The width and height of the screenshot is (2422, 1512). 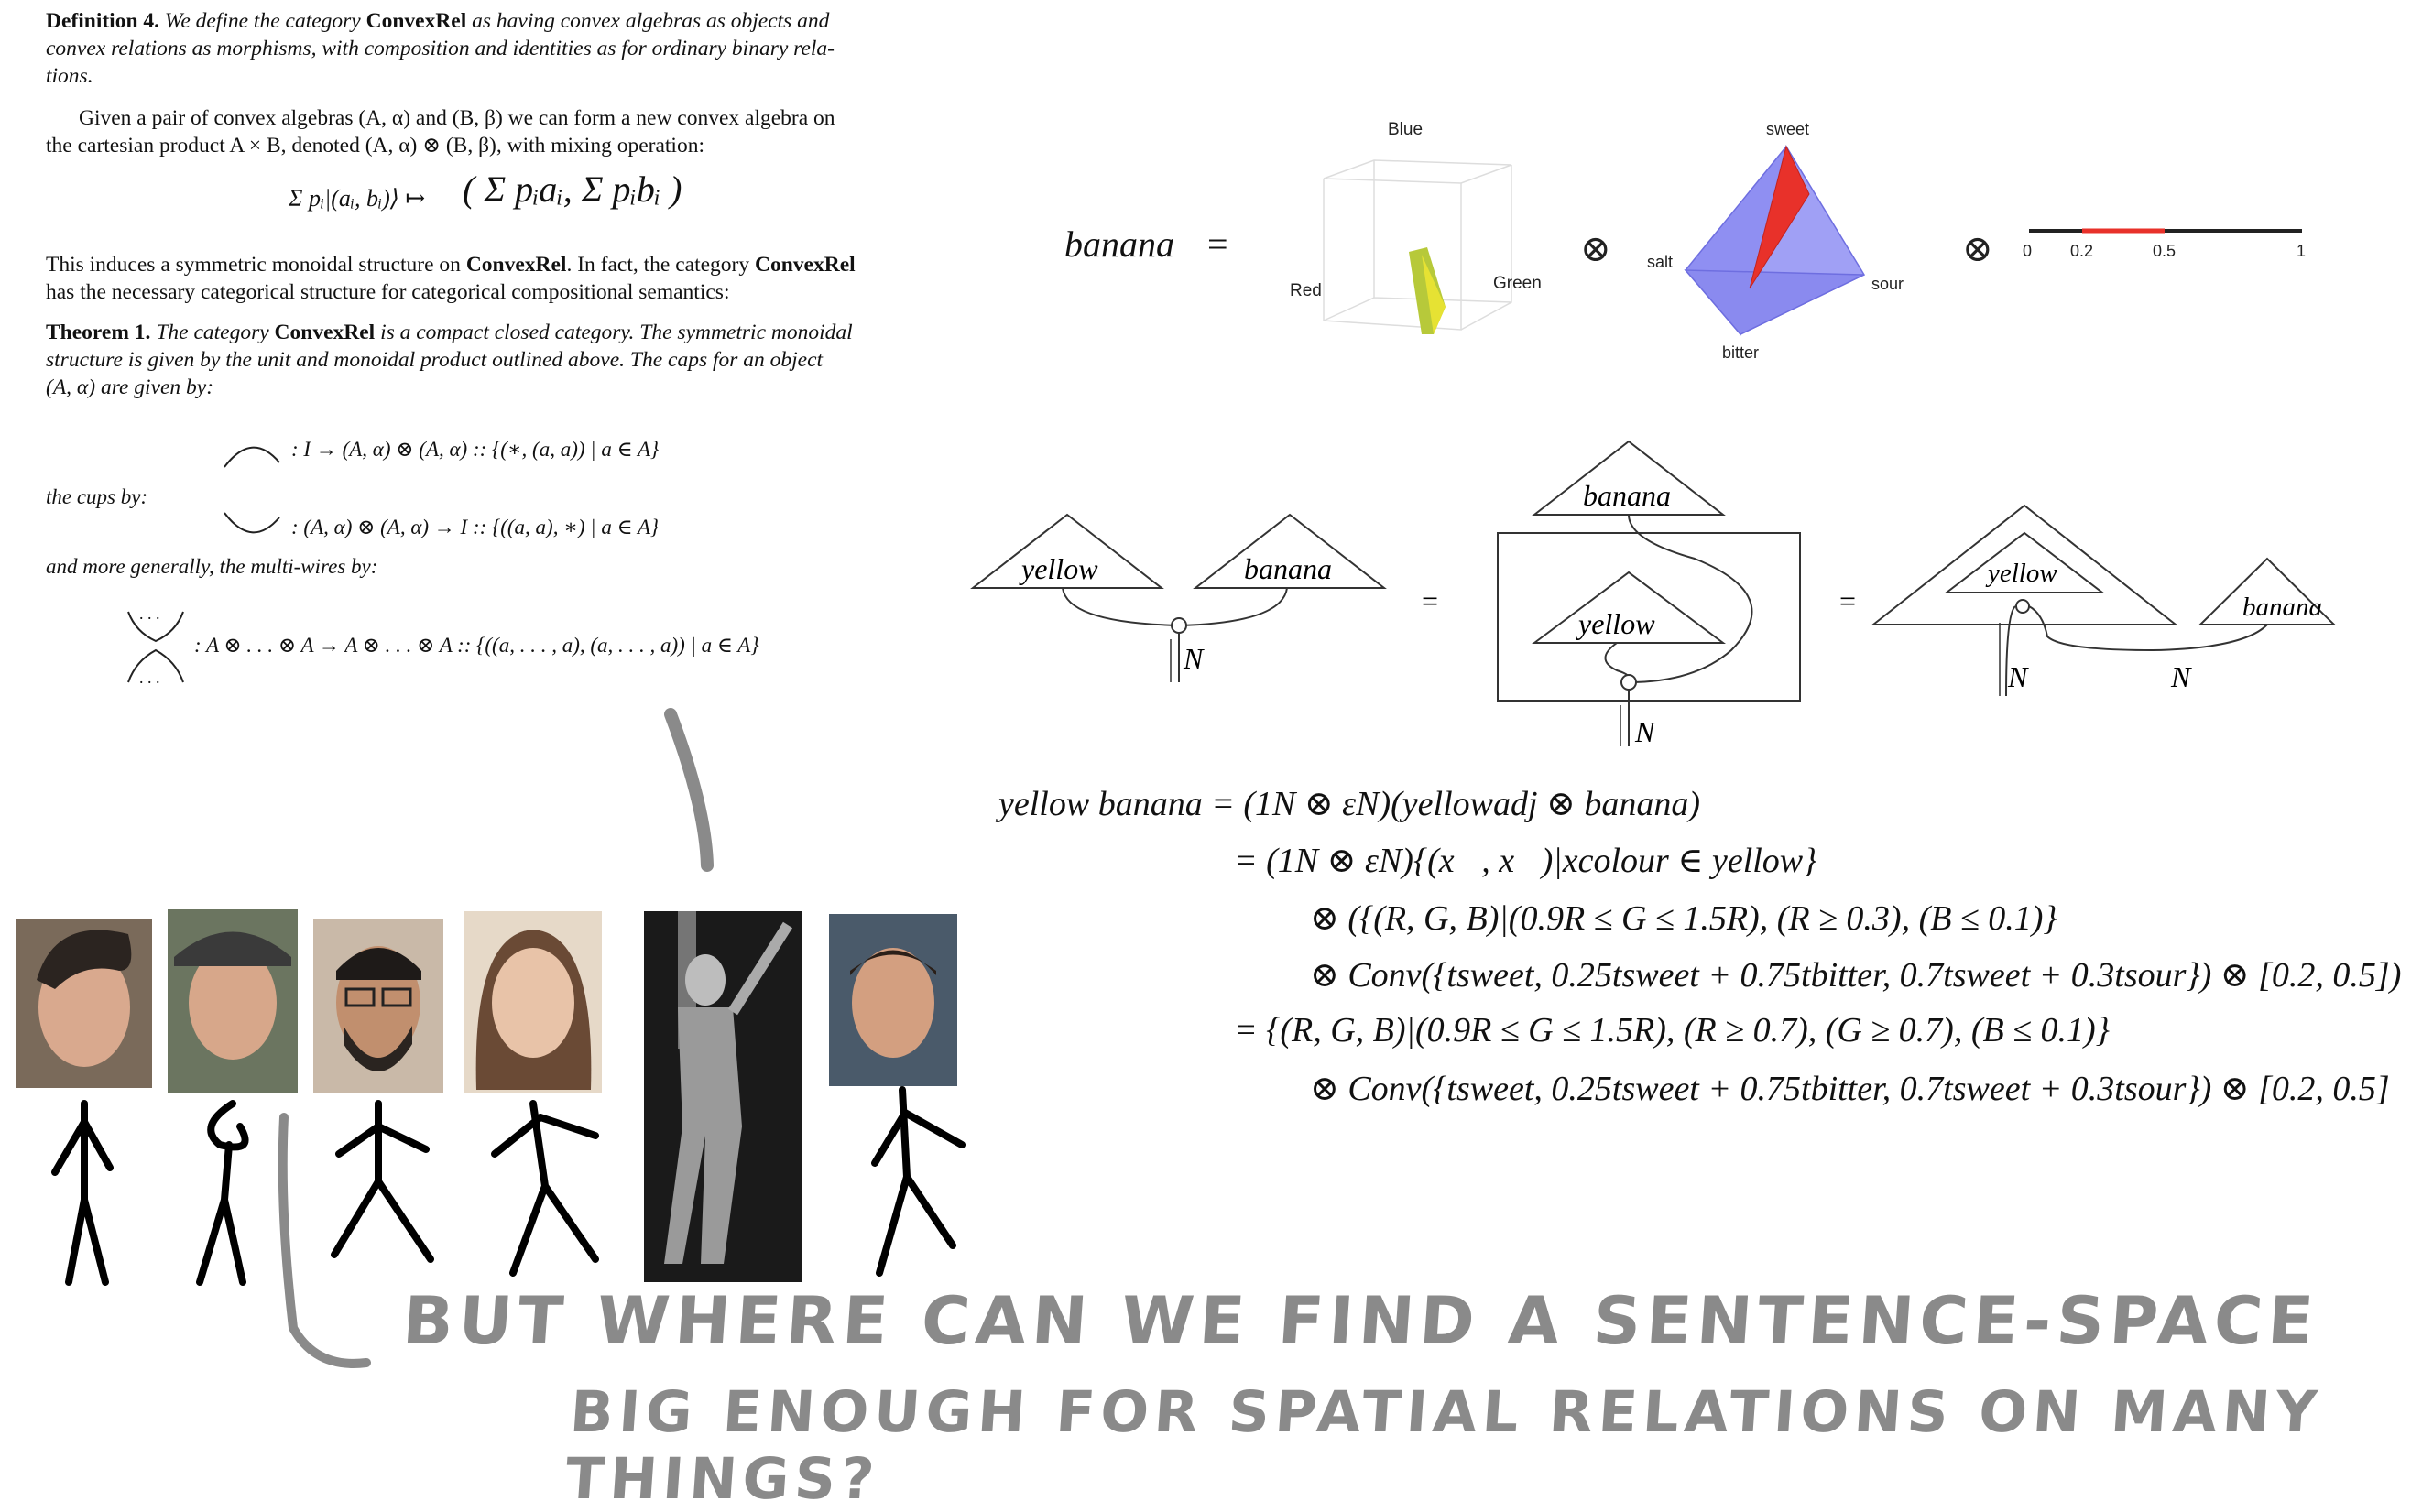 I want to click on multiwire-label: and more generally, the multi-wires by:, so click(x=212, y=566).